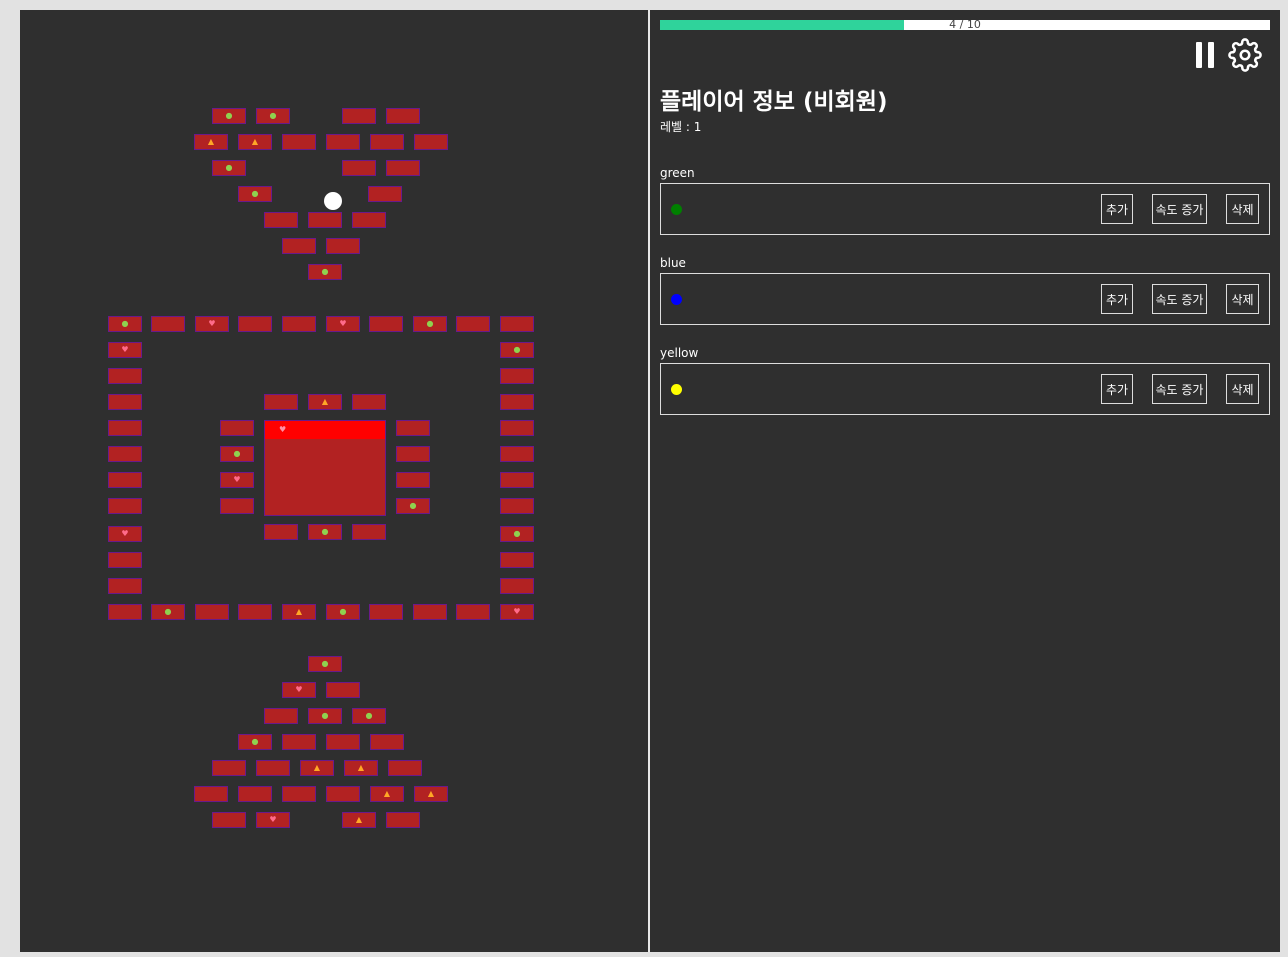 The width and height of the screenshot is (1288, 957). I want to click on player-name-yellow: yellow, so click(679, 353).